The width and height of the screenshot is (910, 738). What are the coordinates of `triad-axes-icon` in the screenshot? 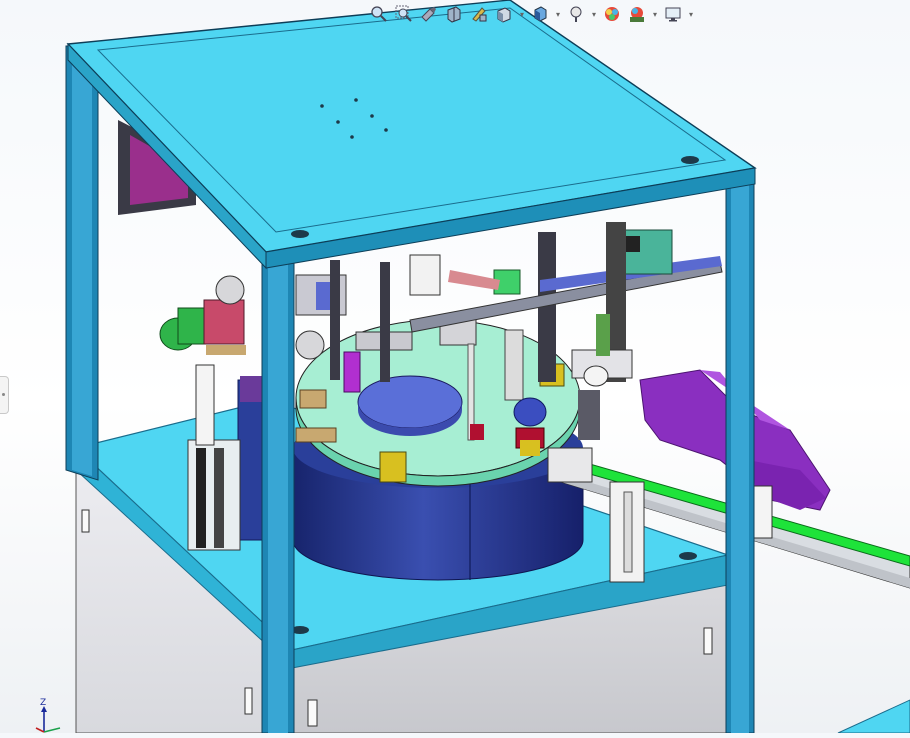 It's located at (48, 719).